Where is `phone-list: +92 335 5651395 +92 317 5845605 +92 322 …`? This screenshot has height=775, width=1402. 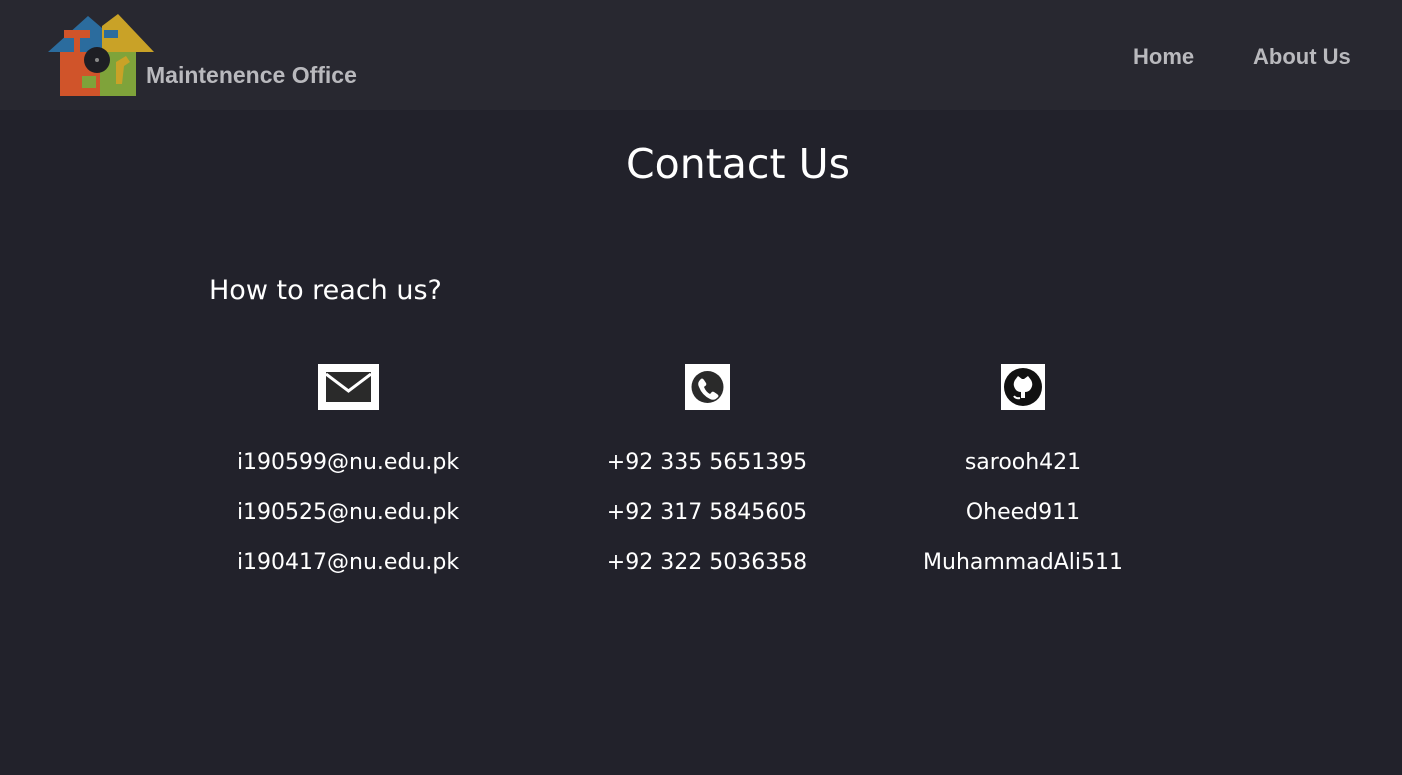
phone-list: +92 335 5651395 +92 317 5845605 +92 322 … is located at coordinates (707, 523).